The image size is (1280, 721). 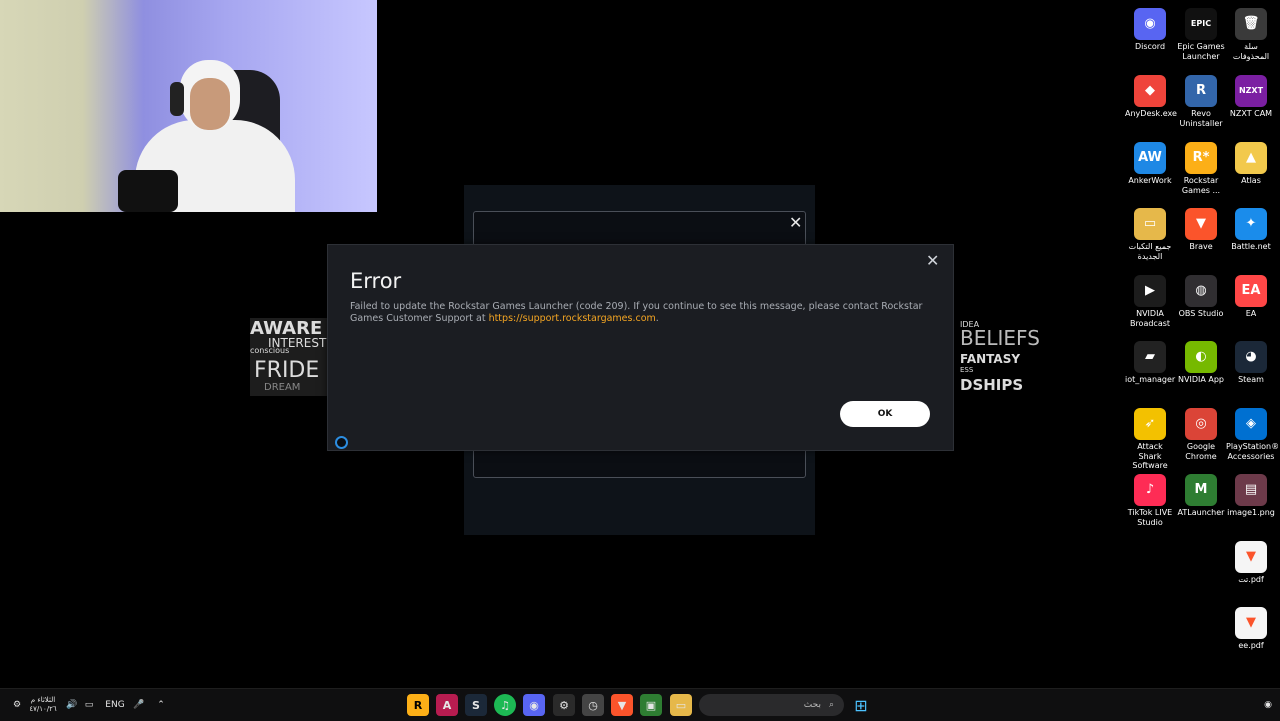 I want to click on app-icon: EA, so click(x=1251, y=291).